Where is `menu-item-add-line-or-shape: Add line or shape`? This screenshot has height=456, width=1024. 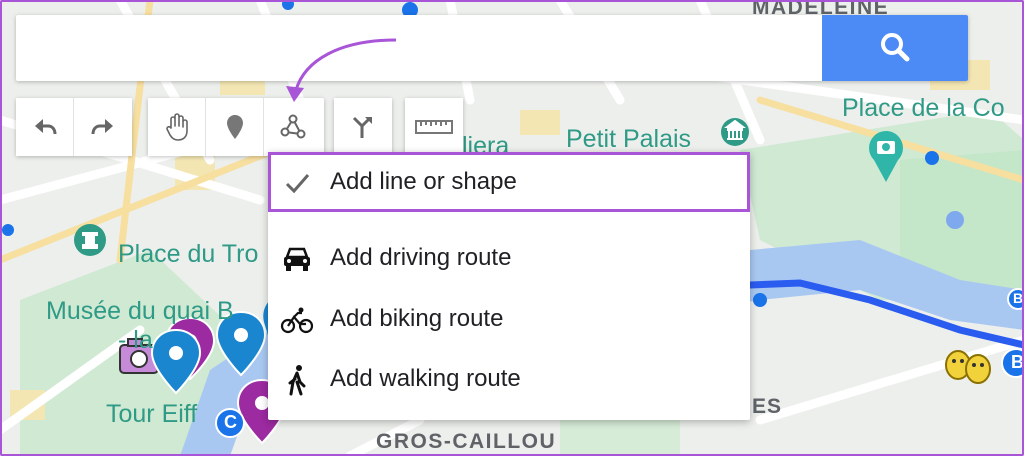 menu-item-add-line-or-shape: Add line or shape is located at coordinates (509, 182).